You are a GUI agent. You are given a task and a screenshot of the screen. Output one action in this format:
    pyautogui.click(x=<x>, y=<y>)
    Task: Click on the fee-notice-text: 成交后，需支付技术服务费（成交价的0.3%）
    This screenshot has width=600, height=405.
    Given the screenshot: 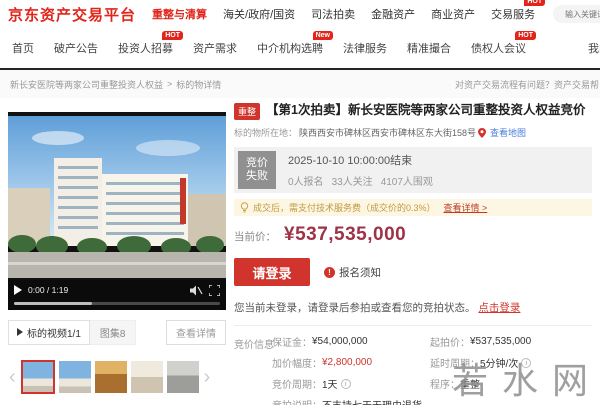 What is the action you would take?
    pyautogui.click(x=344, y=208)
    